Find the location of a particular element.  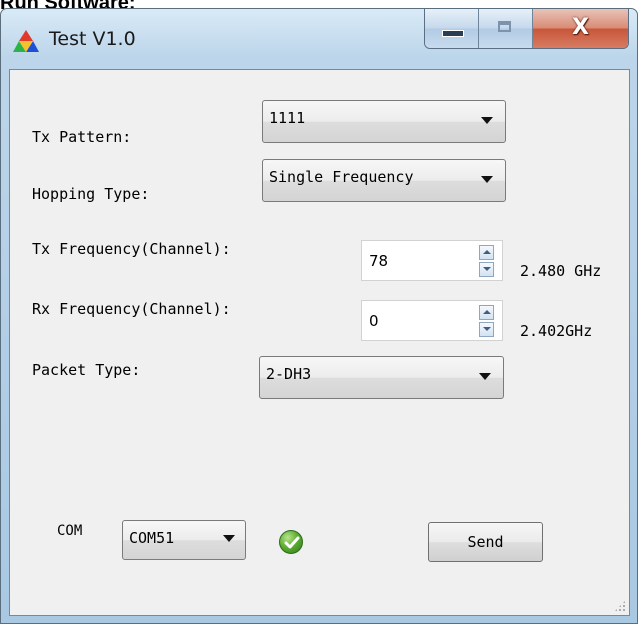

tx-frequency-label: Tx Frequency(Channel): is located at coordinates (131, 249).